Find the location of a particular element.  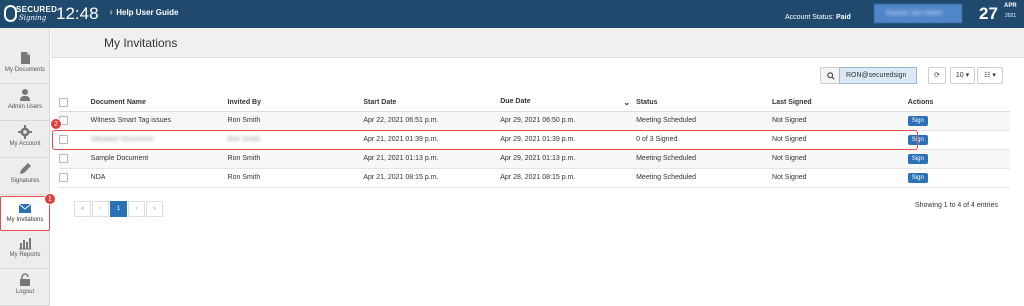

column-header: Status is located at coordinates (704, 103).